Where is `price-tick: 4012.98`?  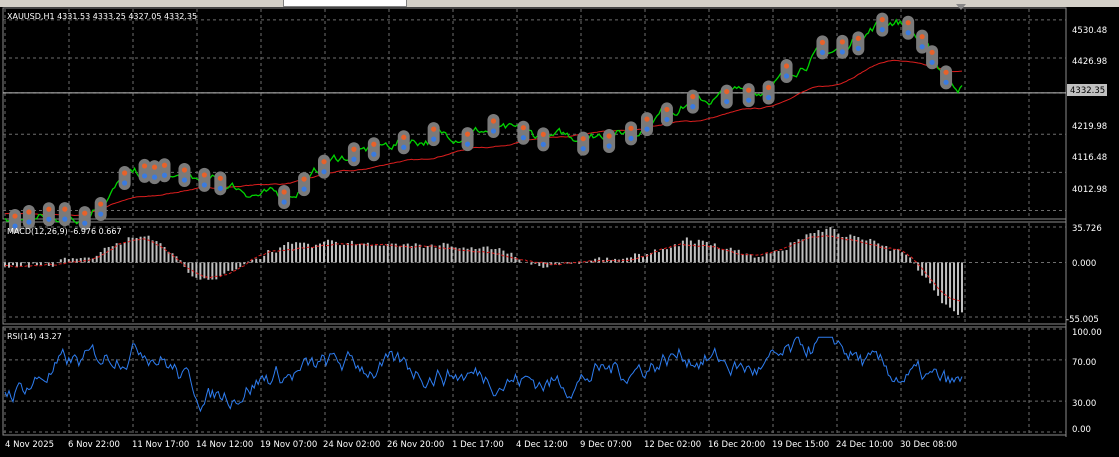 price-tick: 4012.98 is located at coordinates (1089, 190).